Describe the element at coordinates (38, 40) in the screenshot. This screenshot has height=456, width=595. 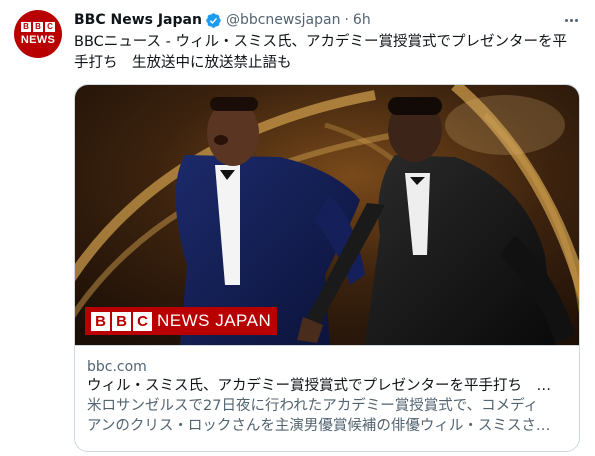
I see `logo-word: NEWS` at that location.